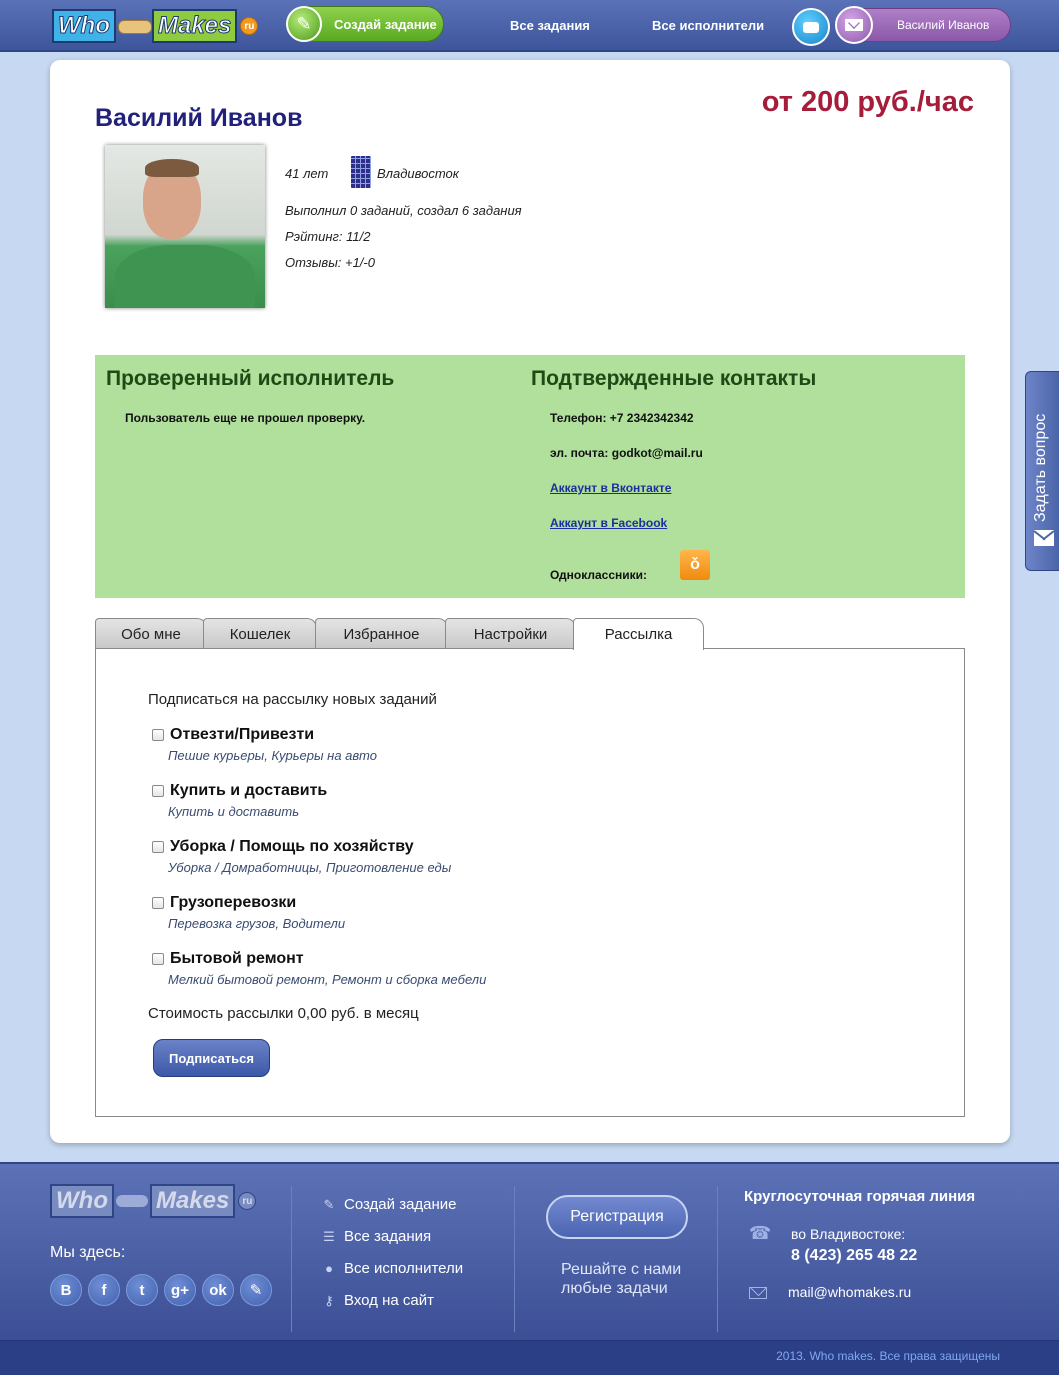 The width and height of the screenshot is (1059, 1375). I want to click on user-name: Василий Иванов, so click(943, 25).